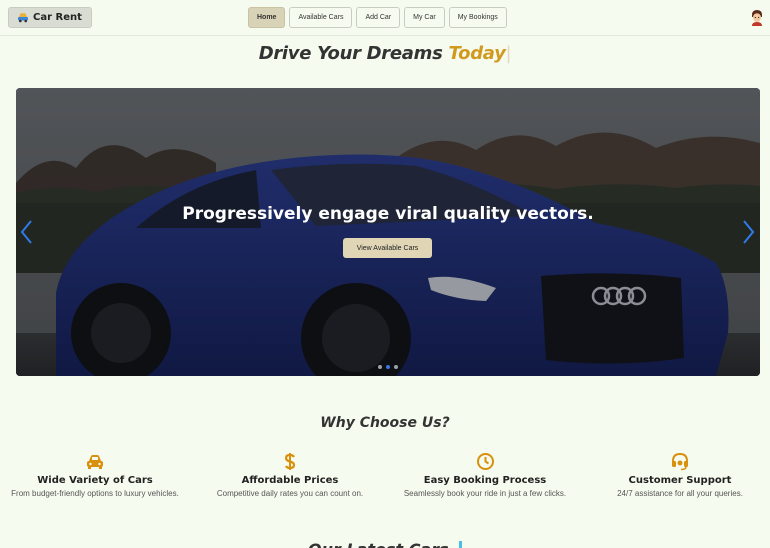 This screenshot has width=770, height=548. Describe the element at coordinates (27, 232) in the screenshot. I see `chevron-left-icon` at that location.